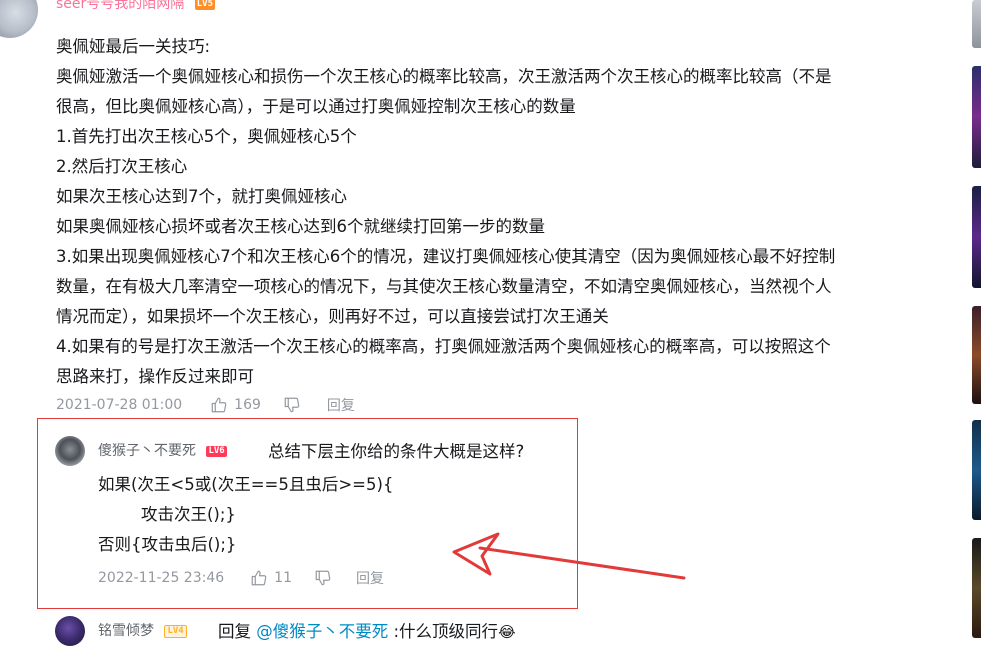  I want to click on like-button: 169, so click(235, 405).